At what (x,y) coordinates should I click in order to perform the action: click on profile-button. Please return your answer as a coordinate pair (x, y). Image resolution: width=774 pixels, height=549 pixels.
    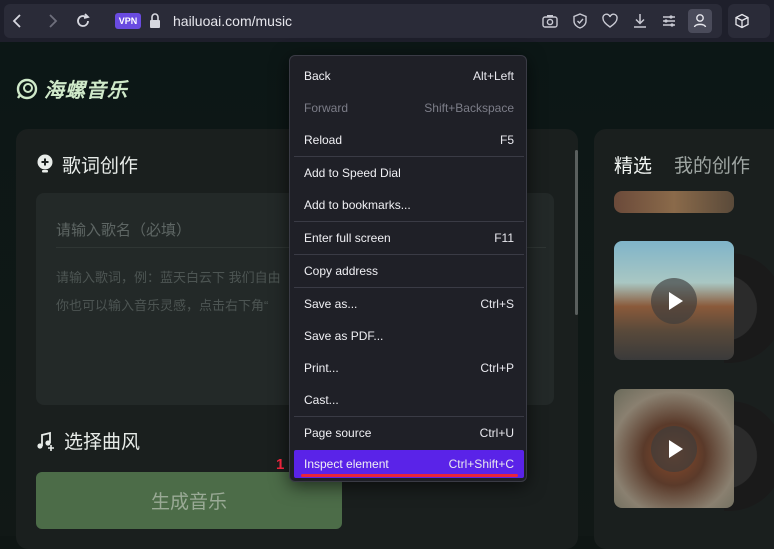
    Looking at the image, I should click on (700, 21).